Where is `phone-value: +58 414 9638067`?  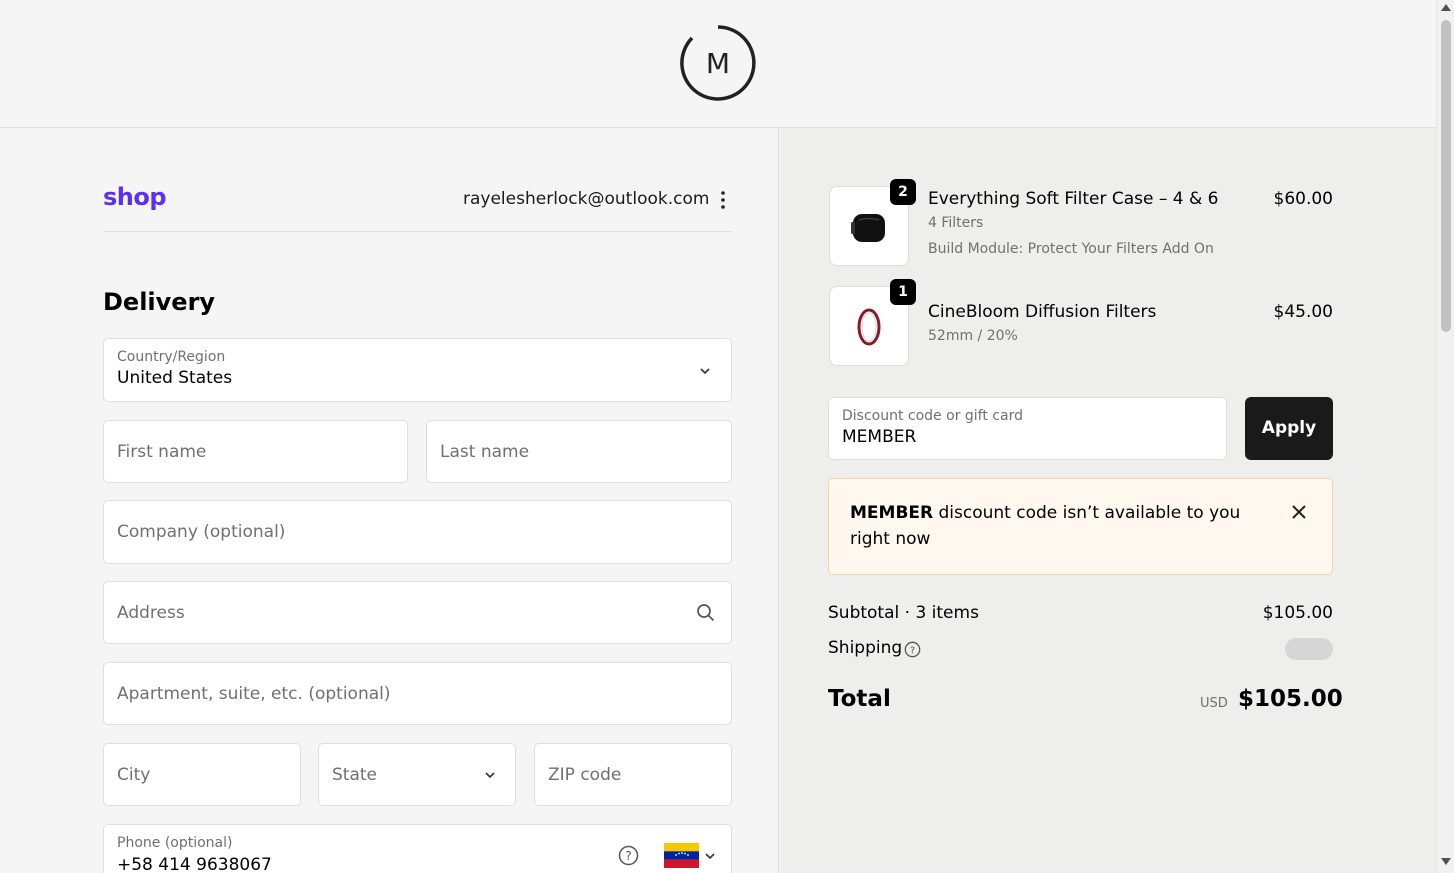
phone-value: +58 414 9638067 is located at coordinates (194, 864).